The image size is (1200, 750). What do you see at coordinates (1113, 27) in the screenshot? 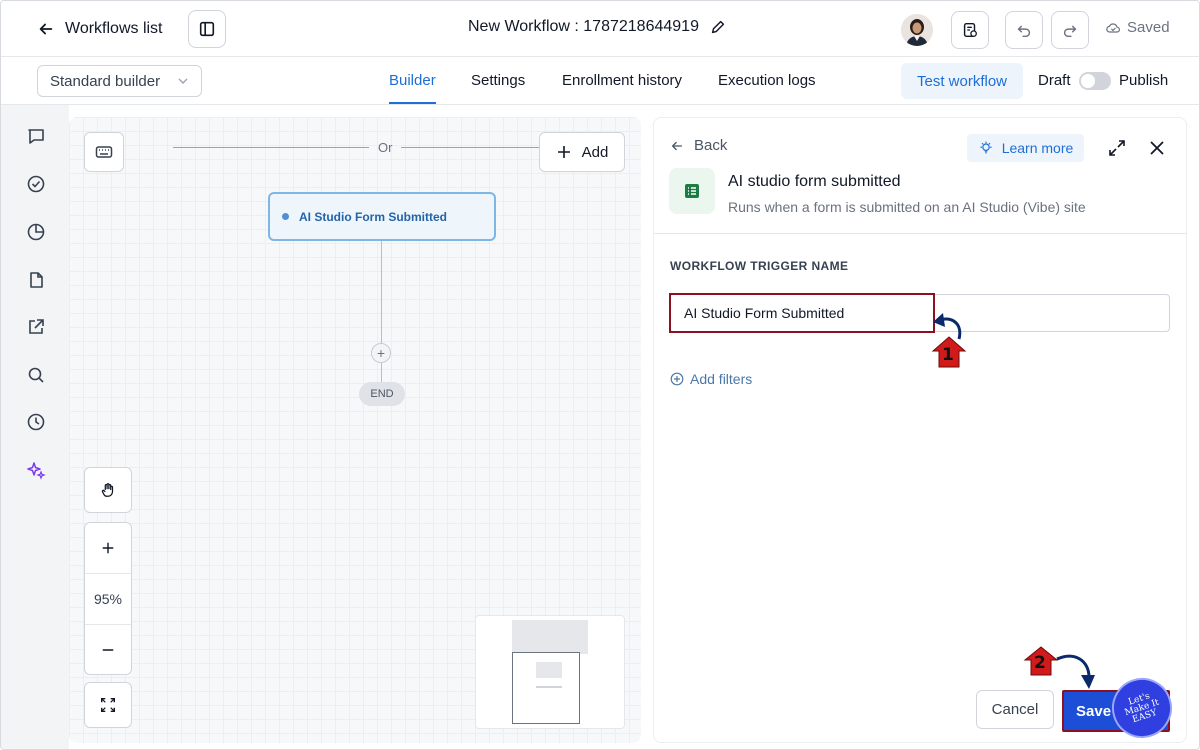
I see `cloud-check-icon` at bounding box center [1113, 27].